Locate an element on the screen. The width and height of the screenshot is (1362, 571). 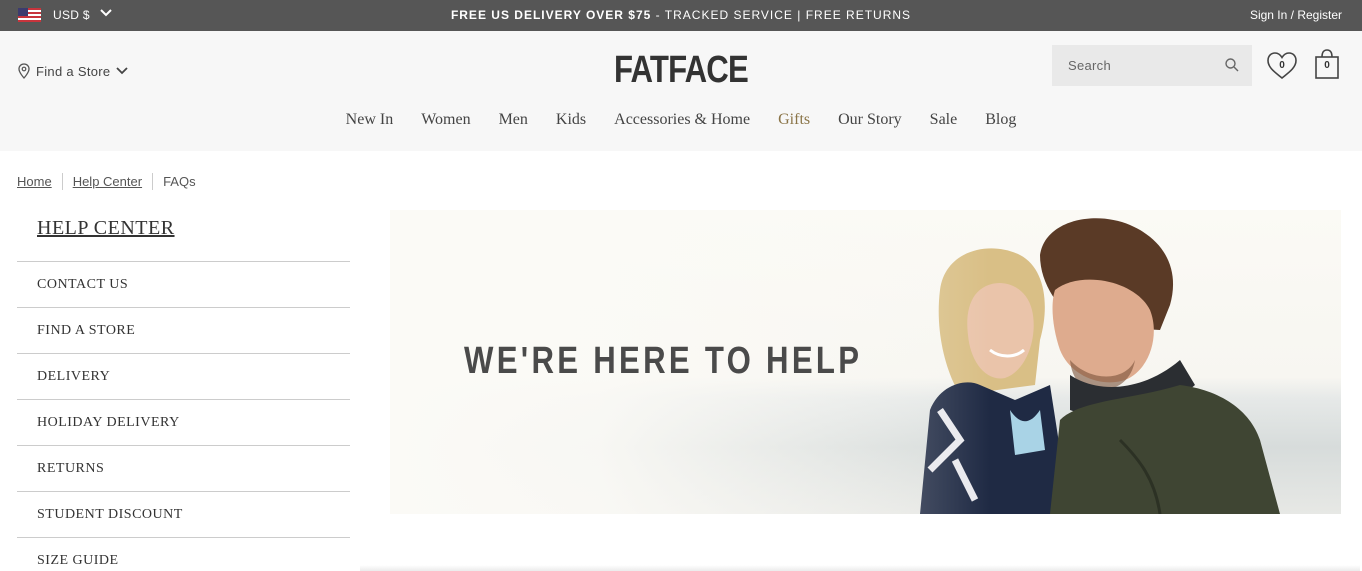
find-a-store-link: Find a Store is located at coordinates (76, 71).